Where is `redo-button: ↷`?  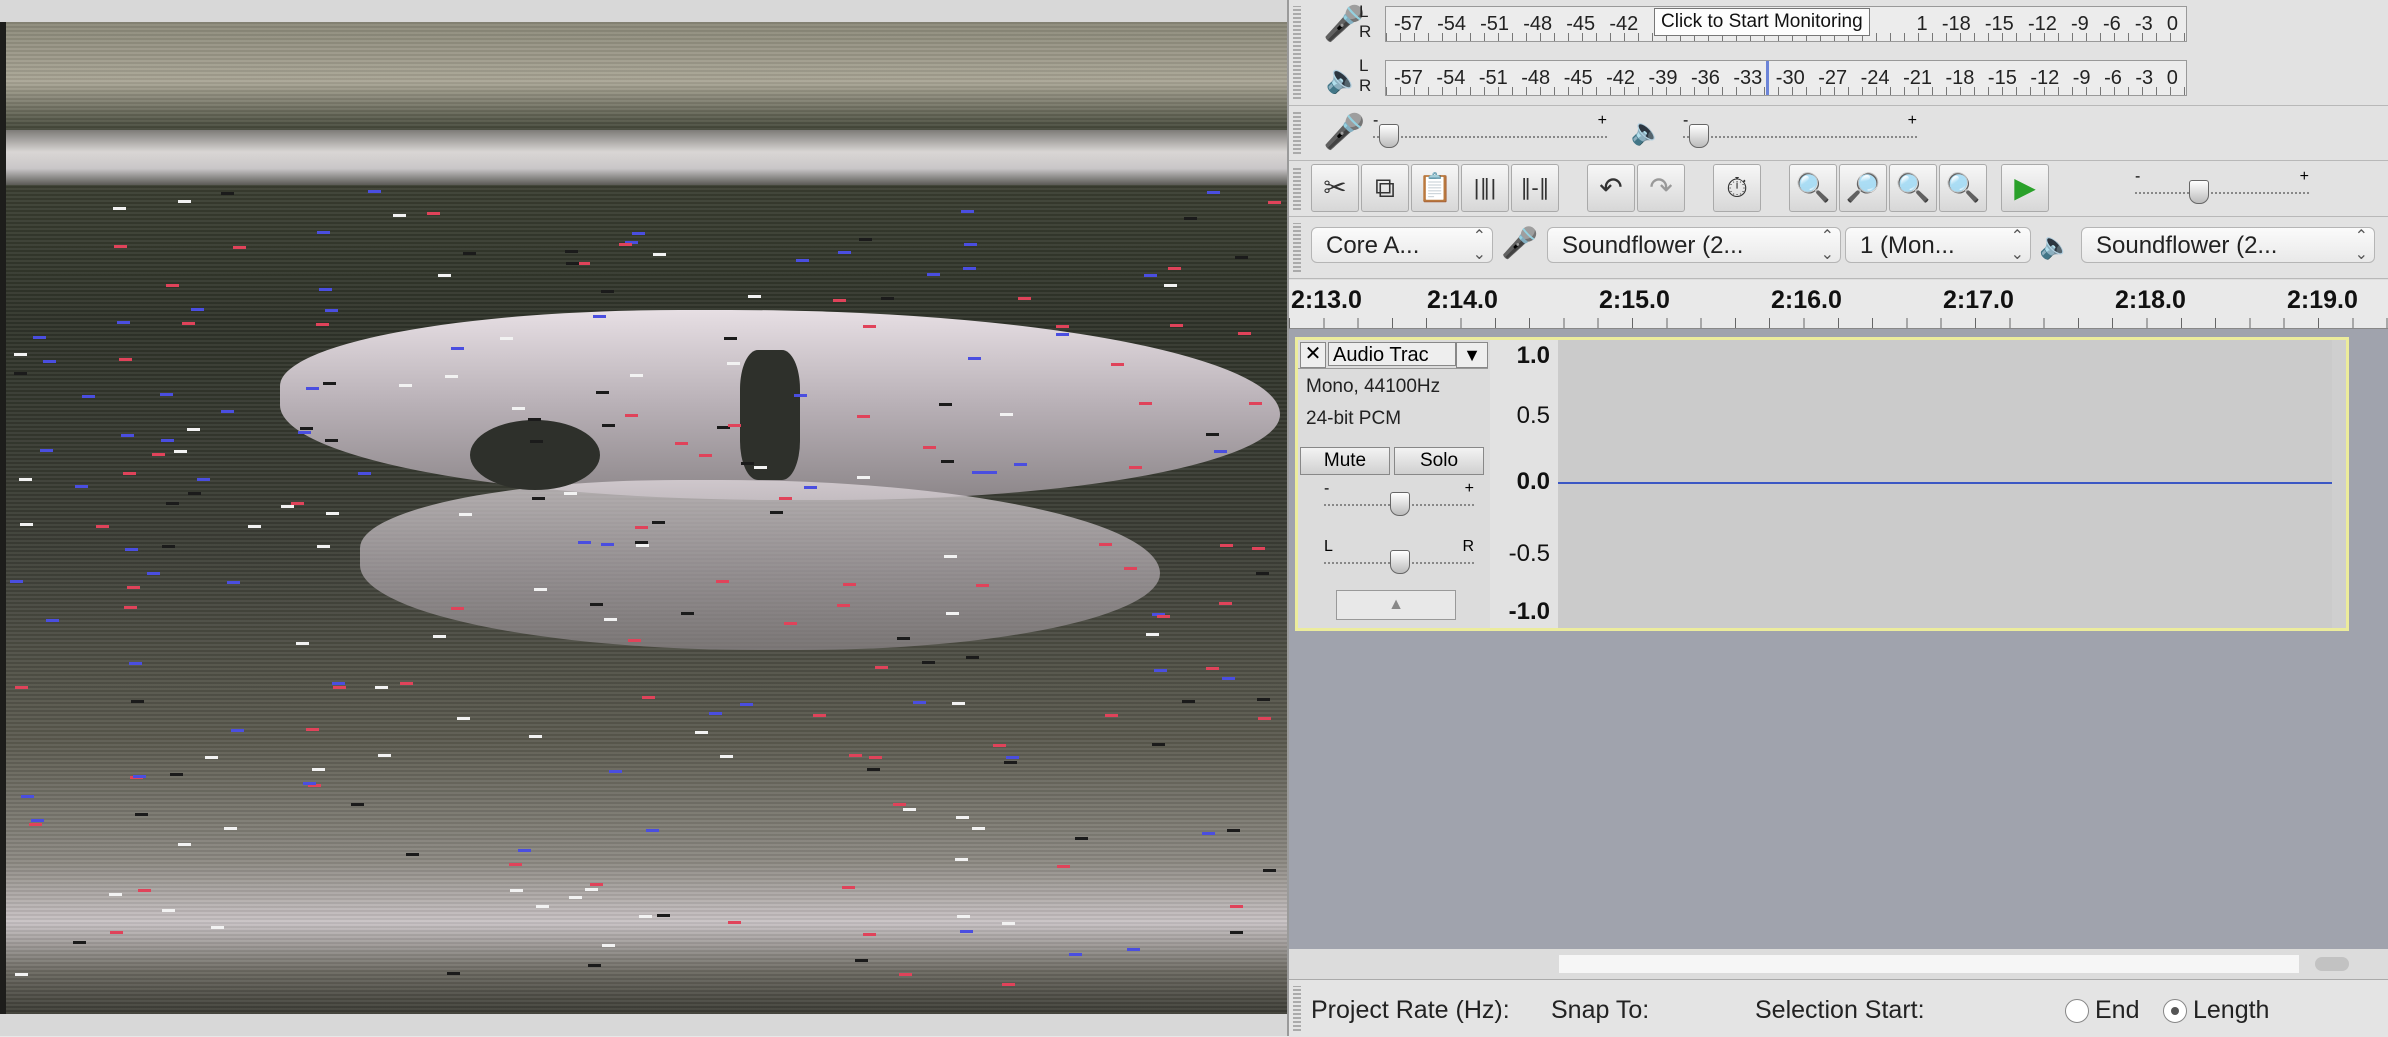 redo-button: ↷ is located at coordinates (1661, 188).